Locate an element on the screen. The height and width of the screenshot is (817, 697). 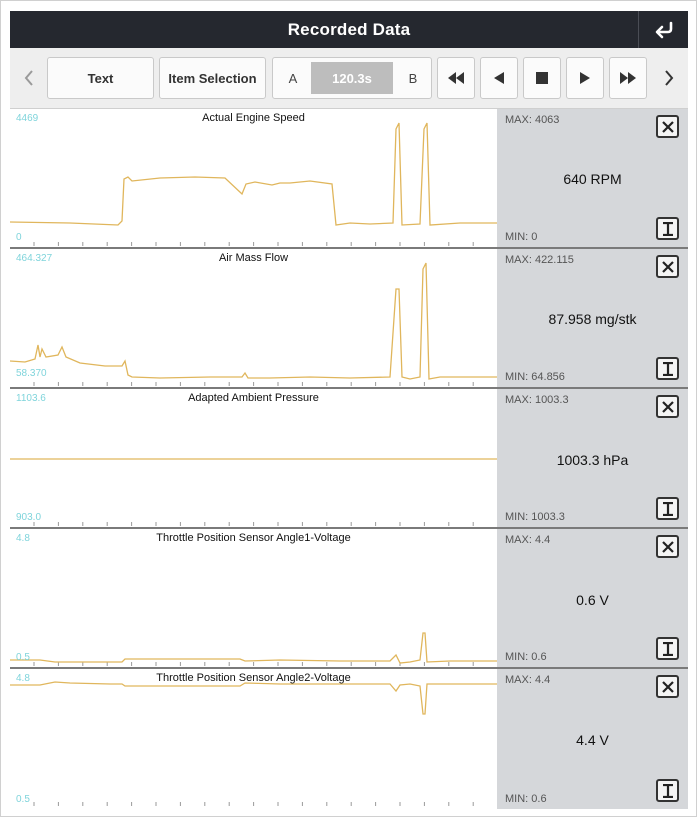
value-sidebar: MAX: 4063 640 RPM MIN: 0 is located at coordinates (592, 178).